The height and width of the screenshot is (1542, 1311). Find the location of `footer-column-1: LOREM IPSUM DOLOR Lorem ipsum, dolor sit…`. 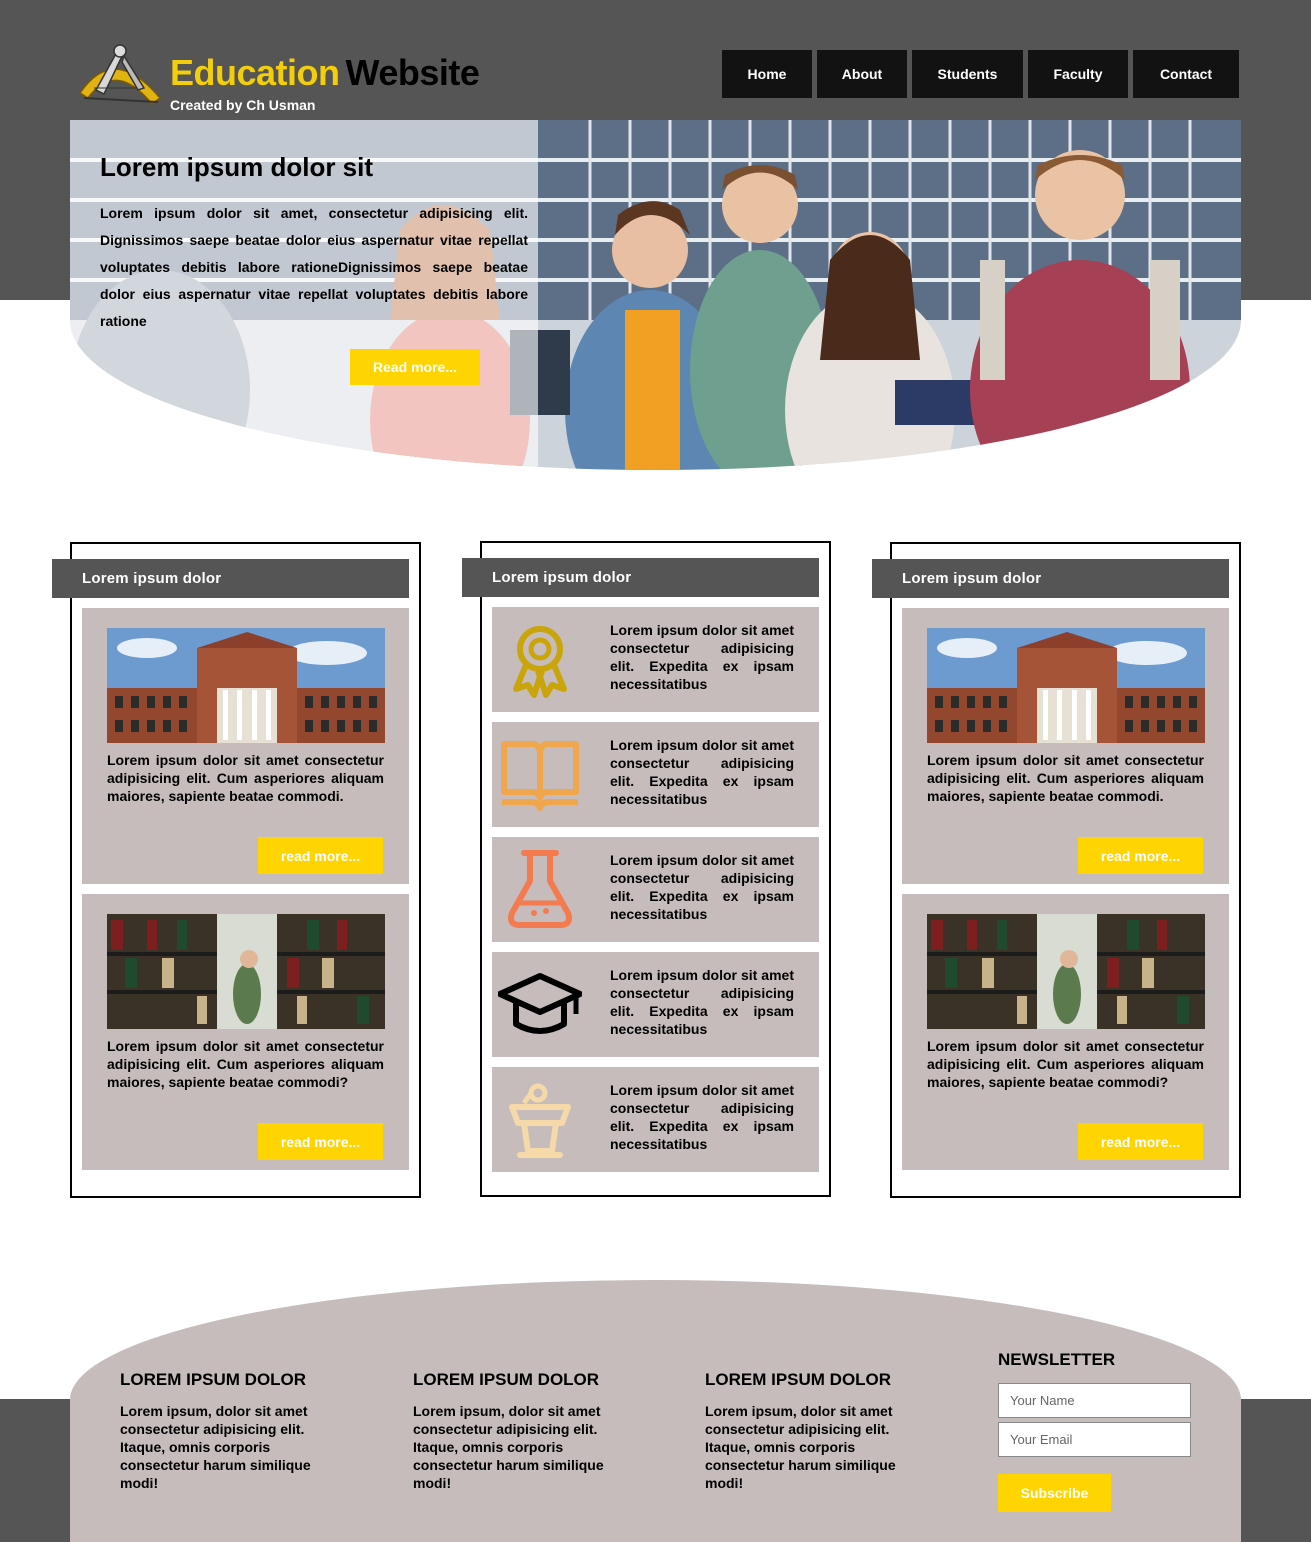

footer-column-1: LOREM IPSUM DOLOR Lorem ipsum, dolor sit… is located at coordinates (225, 1431).